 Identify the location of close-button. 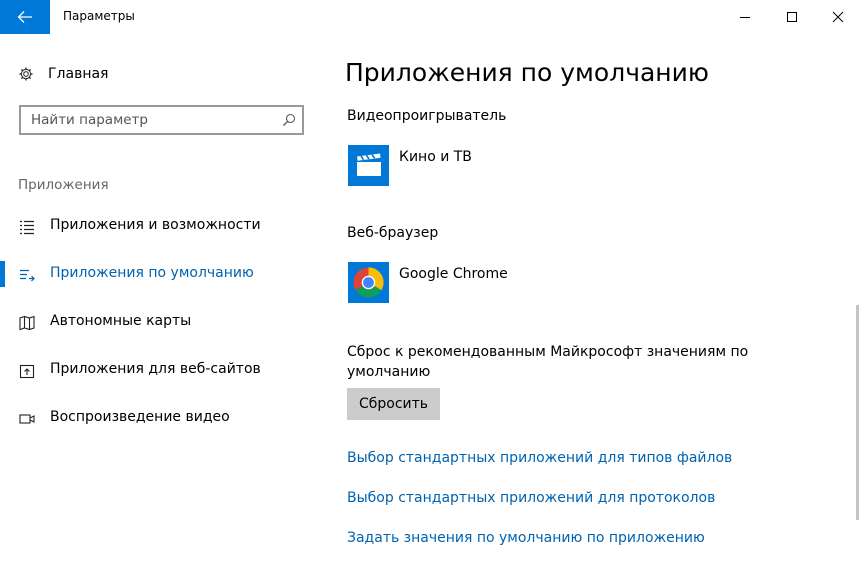
(838, 17).